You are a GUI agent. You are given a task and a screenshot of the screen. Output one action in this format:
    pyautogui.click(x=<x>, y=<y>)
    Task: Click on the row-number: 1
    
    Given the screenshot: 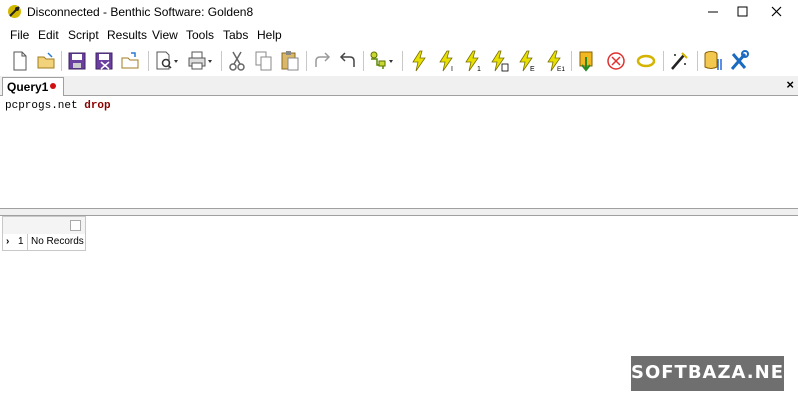 What is the action you would take?
    pyautogui.click(x=21, y=241)
    